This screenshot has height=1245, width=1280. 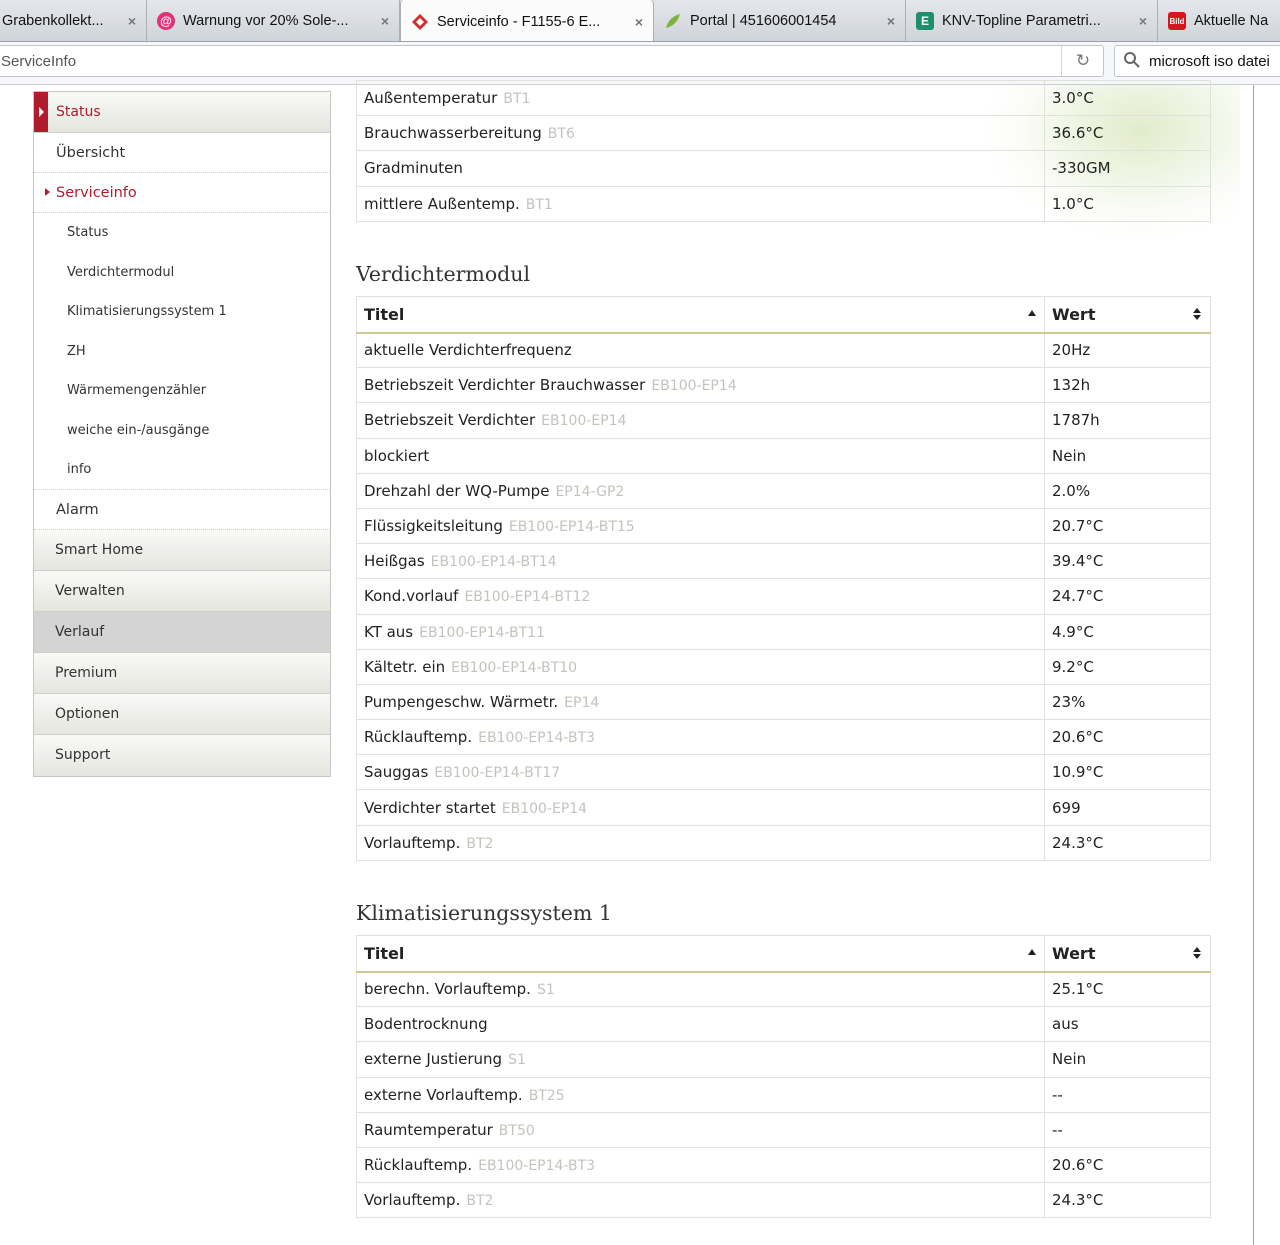 I want to click on cell-value: 36.6°C, so click(x=1127, y=133).